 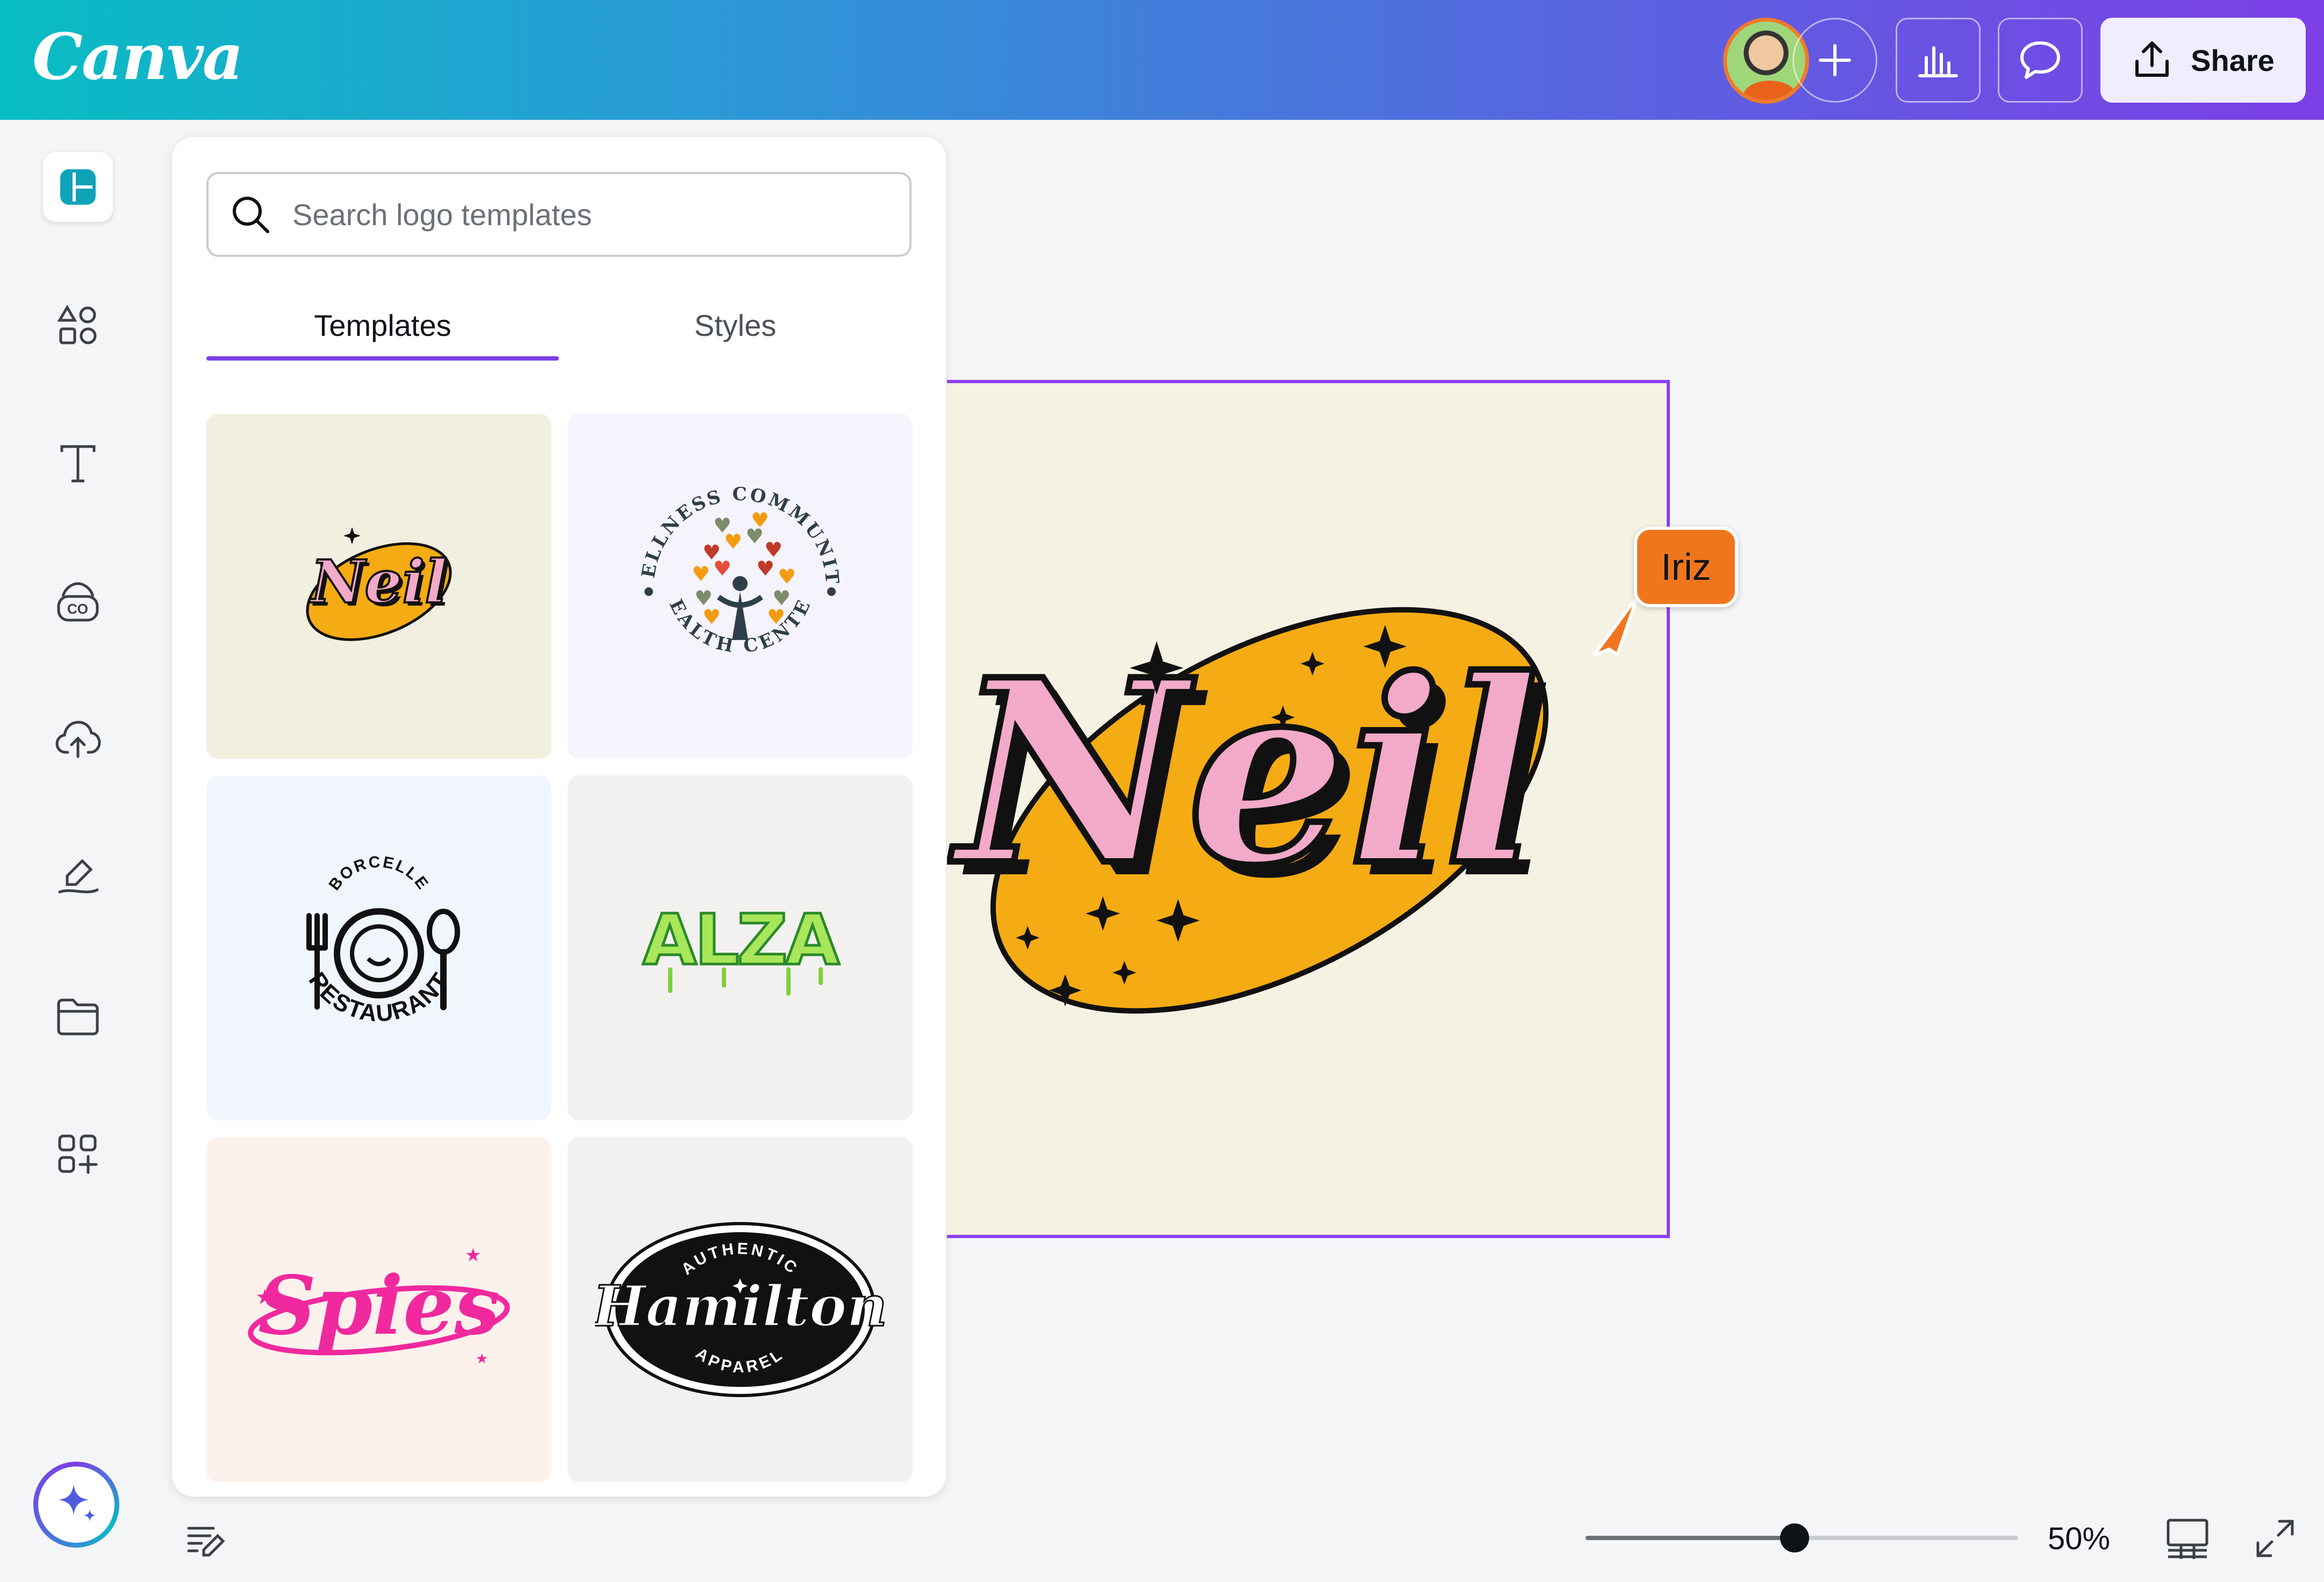 I want to click on plus-icon, so click(x=1835, y=60).